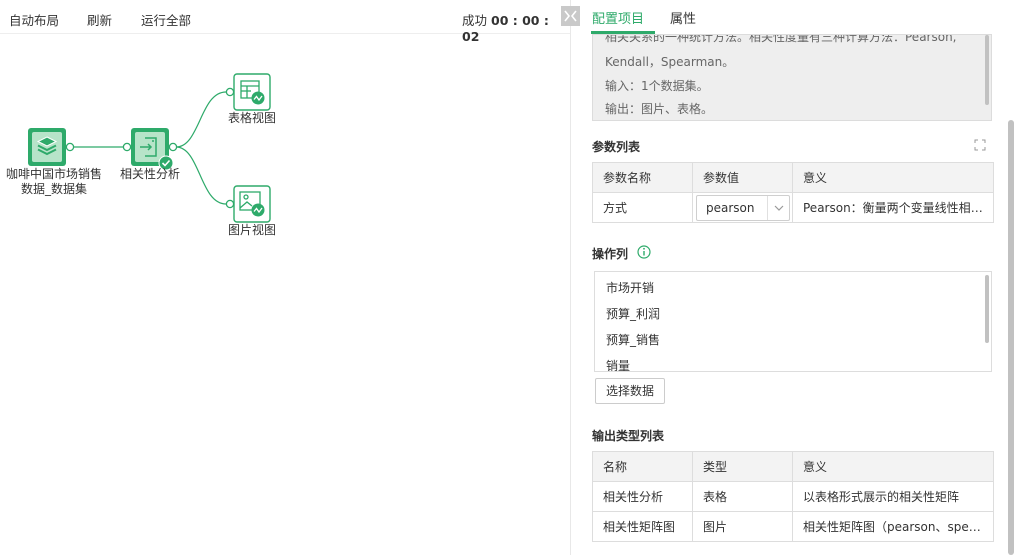  Describe the element at coordinates (630, 287) in the screenshot. I see `list-item: 市场开销` at that location.